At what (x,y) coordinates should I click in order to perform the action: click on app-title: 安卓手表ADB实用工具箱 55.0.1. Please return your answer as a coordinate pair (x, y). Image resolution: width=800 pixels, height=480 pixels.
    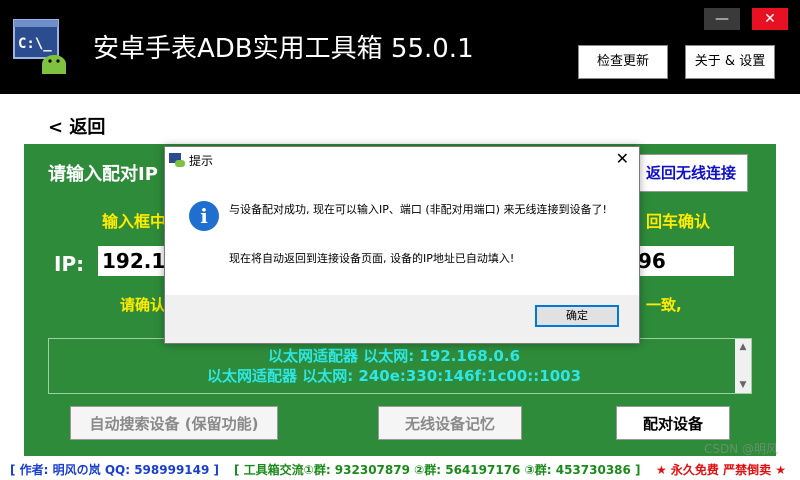
    Looking at the image, I should click on (283, 49).